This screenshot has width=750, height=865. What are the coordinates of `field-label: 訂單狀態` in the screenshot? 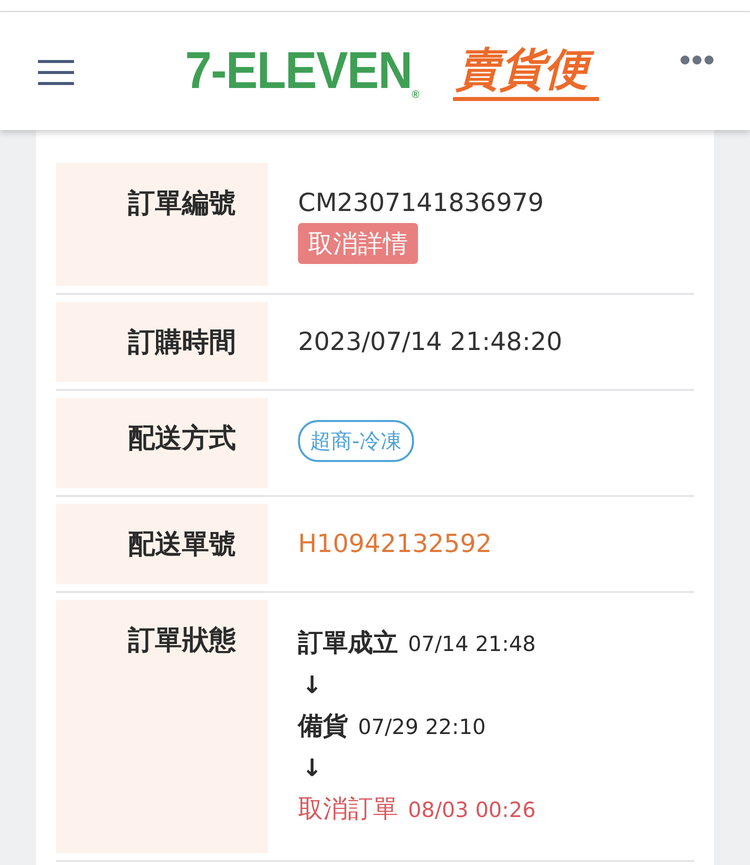 It's located at (162, 726).